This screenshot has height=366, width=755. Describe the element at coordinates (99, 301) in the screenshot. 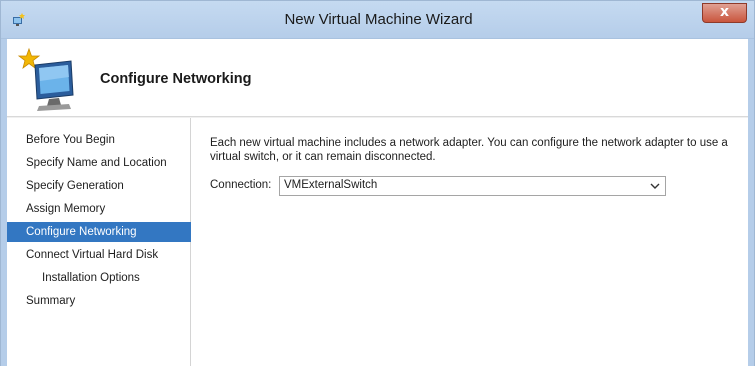

I see `step-summary: Summary` at that location.